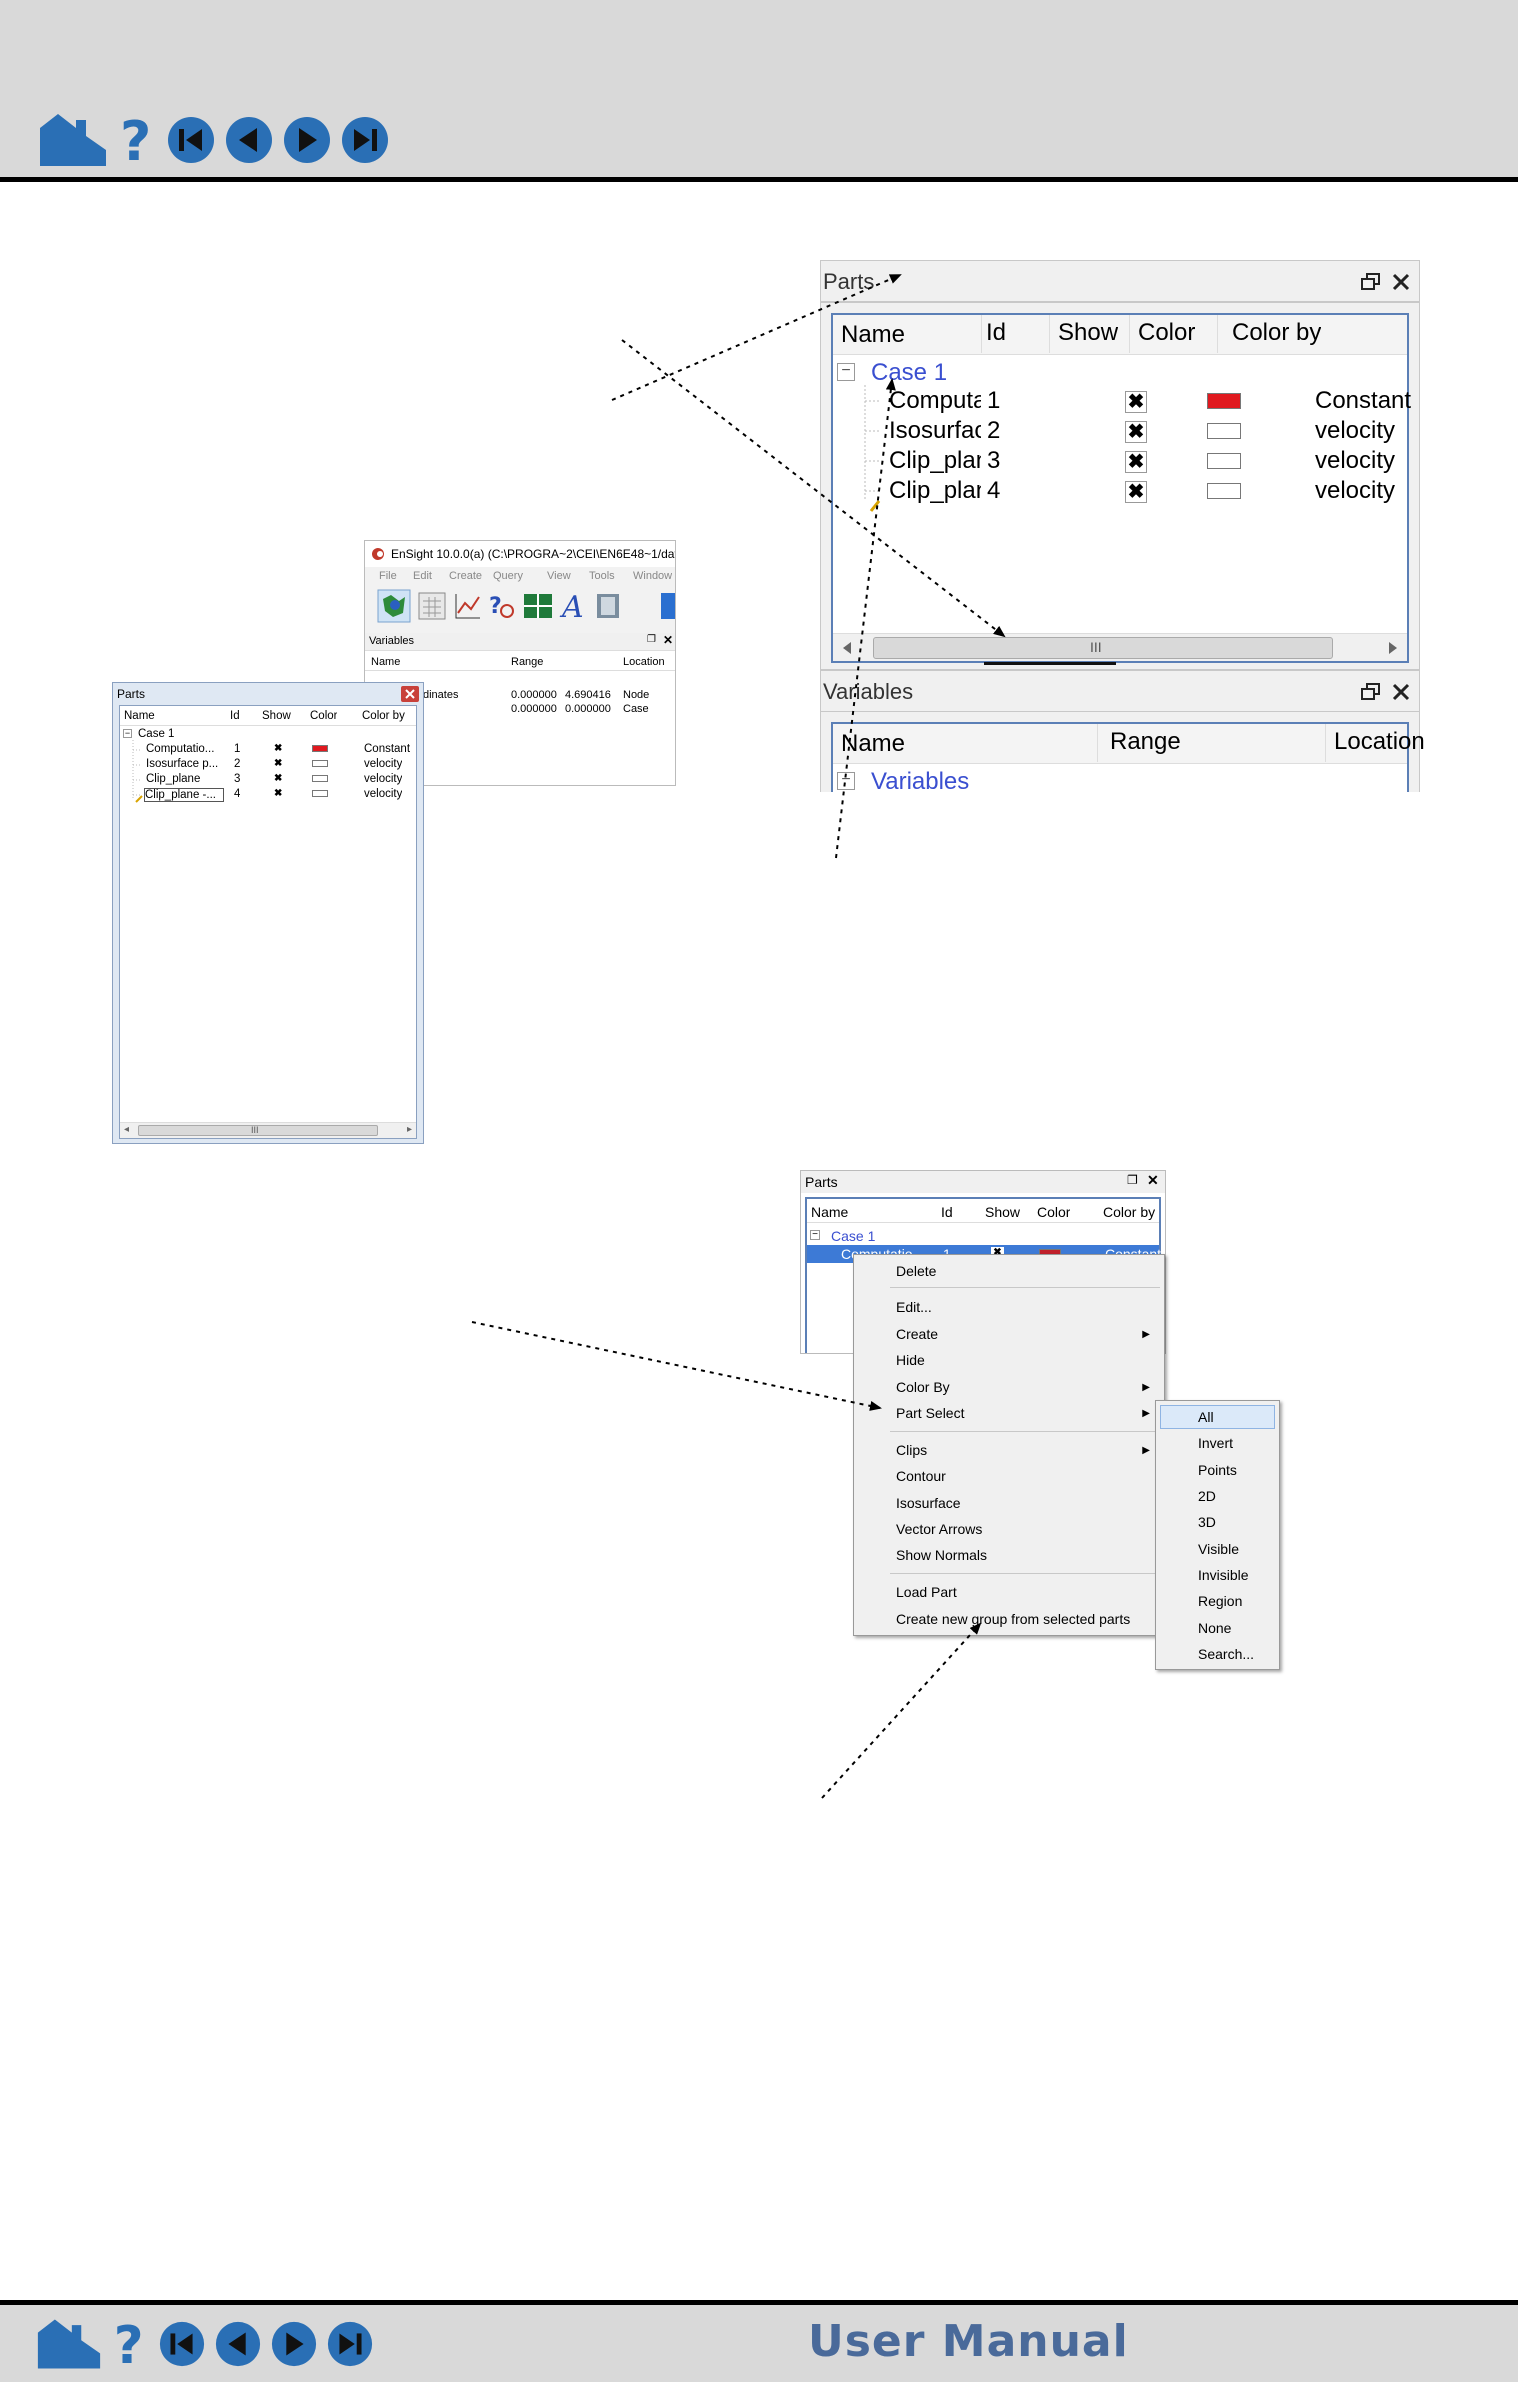  I want to click on menu-view: View, so click(559, 576).